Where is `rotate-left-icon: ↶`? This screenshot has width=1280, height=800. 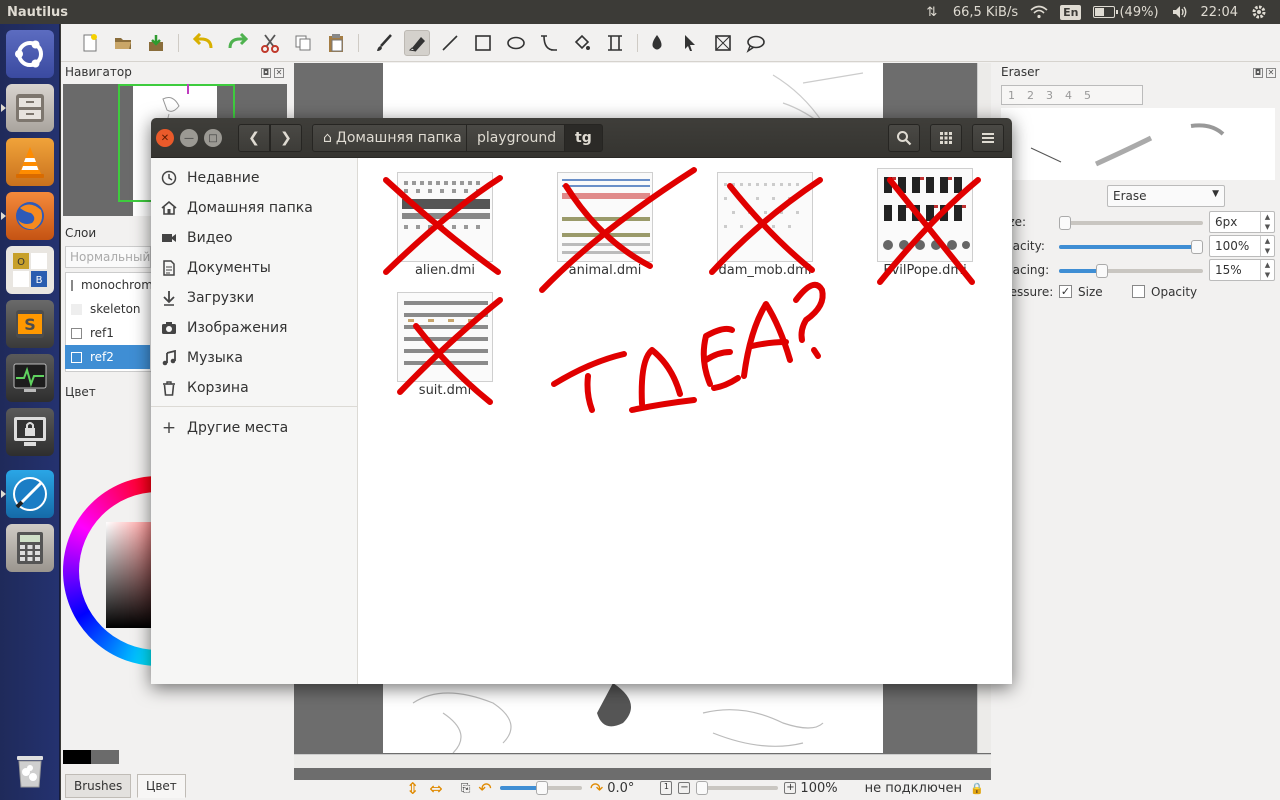 rotate-left-icon: ↶ is located at coordinates (484, 788).